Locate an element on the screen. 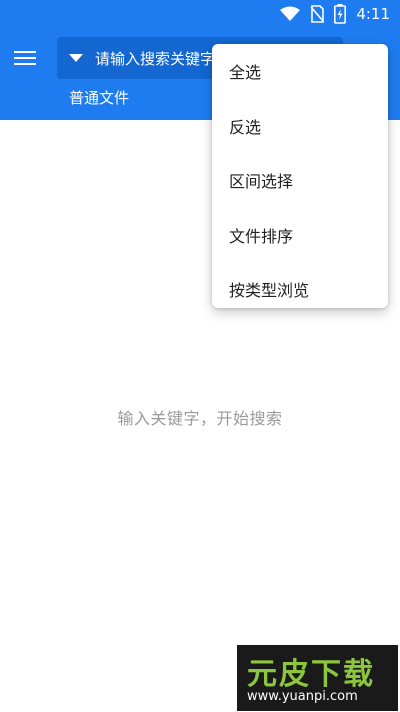 The image size is (400, 712). watermark-url: www.yuanpi.com is located at coordinates (302, 696).